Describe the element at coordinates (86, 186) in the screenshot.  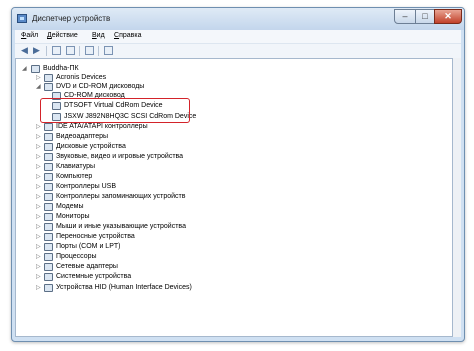
I see `tree-item-label: Контроллеры USB` at that location.